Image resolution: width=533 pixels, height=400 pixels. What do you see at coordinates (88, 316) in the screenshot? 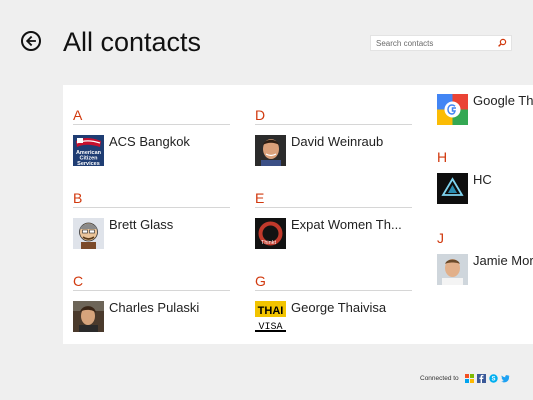
I see `charles-pulaski-avatar` at bounding box center [88, 316].